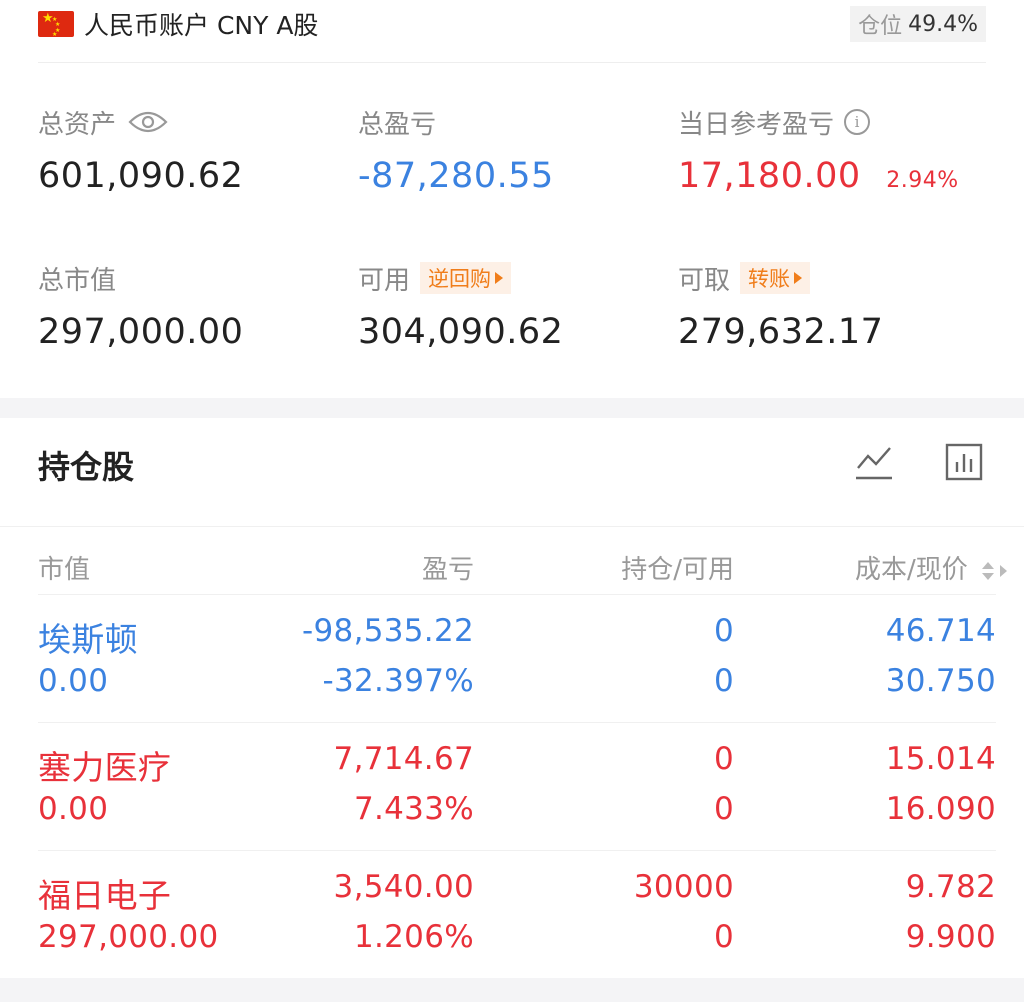 The width and height of the screenshot is (1024, 1002). Describe the element at coordinates (88, 639) in the screenshot. I see `stock-name: 埃斯顿` at that location.